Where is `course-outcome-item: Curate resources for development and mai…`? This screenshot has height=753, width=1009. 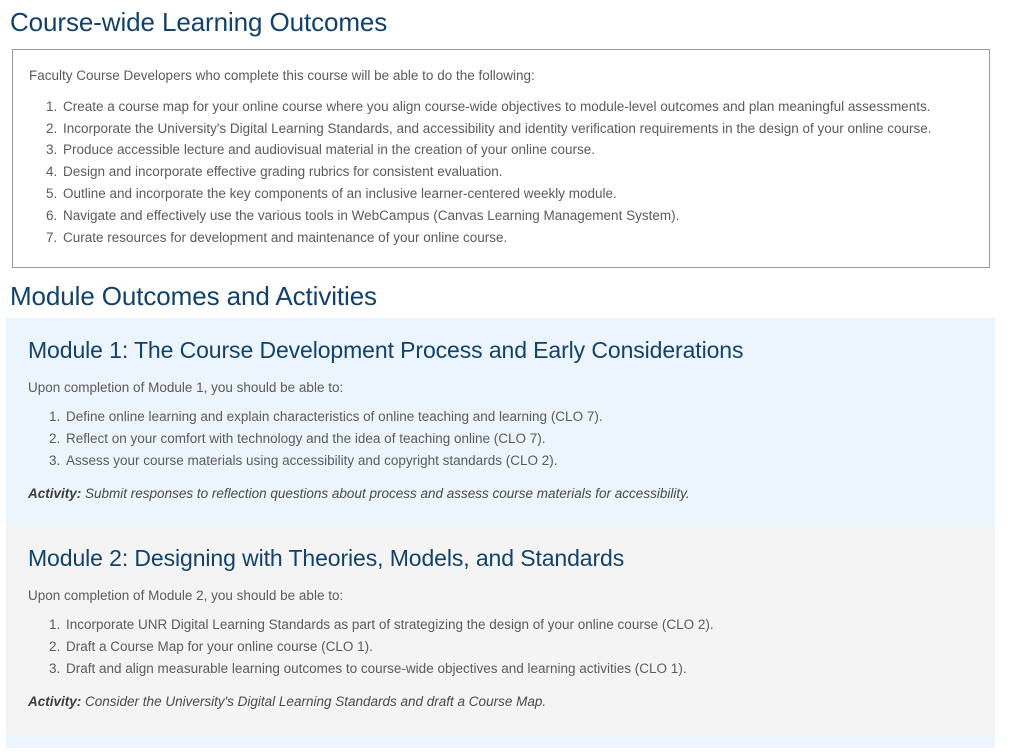
course-outcome-item: Curate resources for development and mai… is located at coordinates (518, 238).